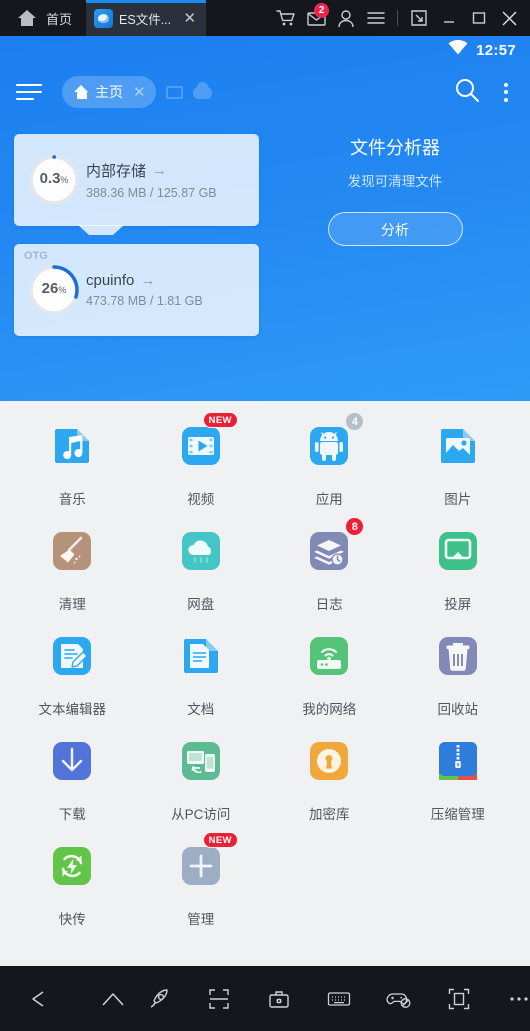  I want to click on usage-percent: 0.3%, so click(54, 178).